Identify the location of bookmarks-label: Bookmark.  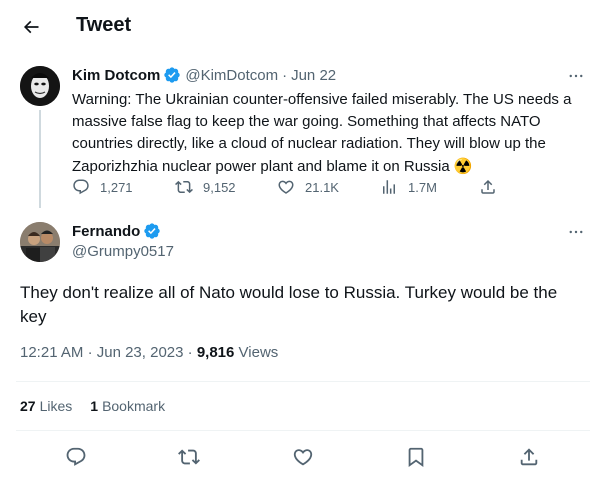
(134, 406).